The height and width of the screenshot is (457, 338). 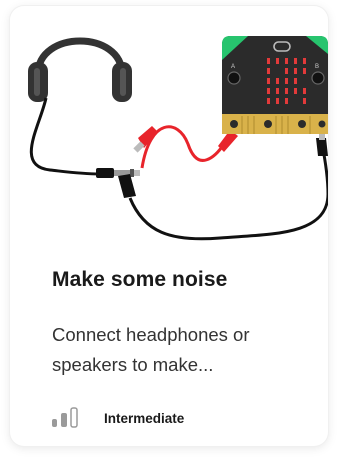 What do you see at coordinates (228, 192) in the screenshot?
I see `black-cable` at bounding box center [228, 192].